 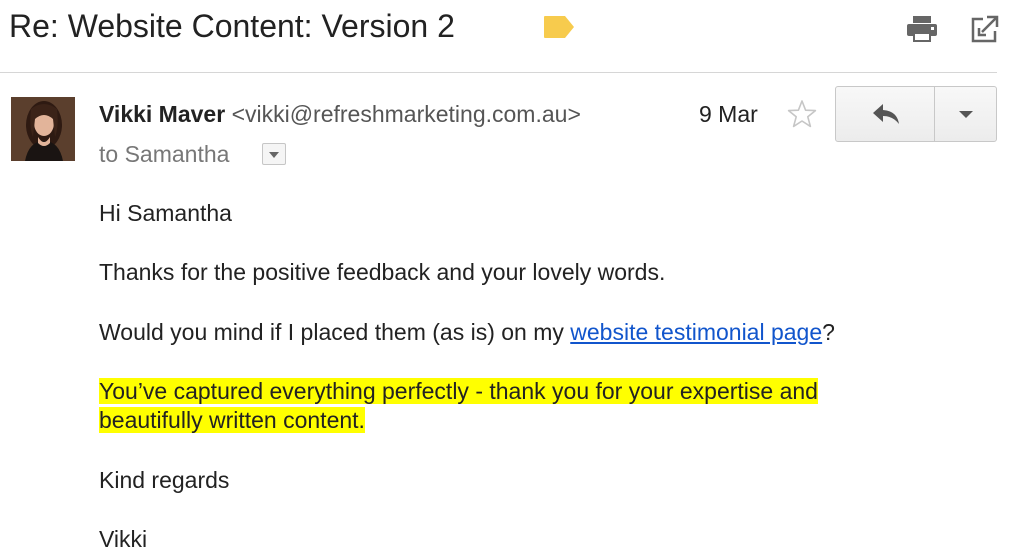 I want to click on reply-button-group, so click(x=916, y=114).